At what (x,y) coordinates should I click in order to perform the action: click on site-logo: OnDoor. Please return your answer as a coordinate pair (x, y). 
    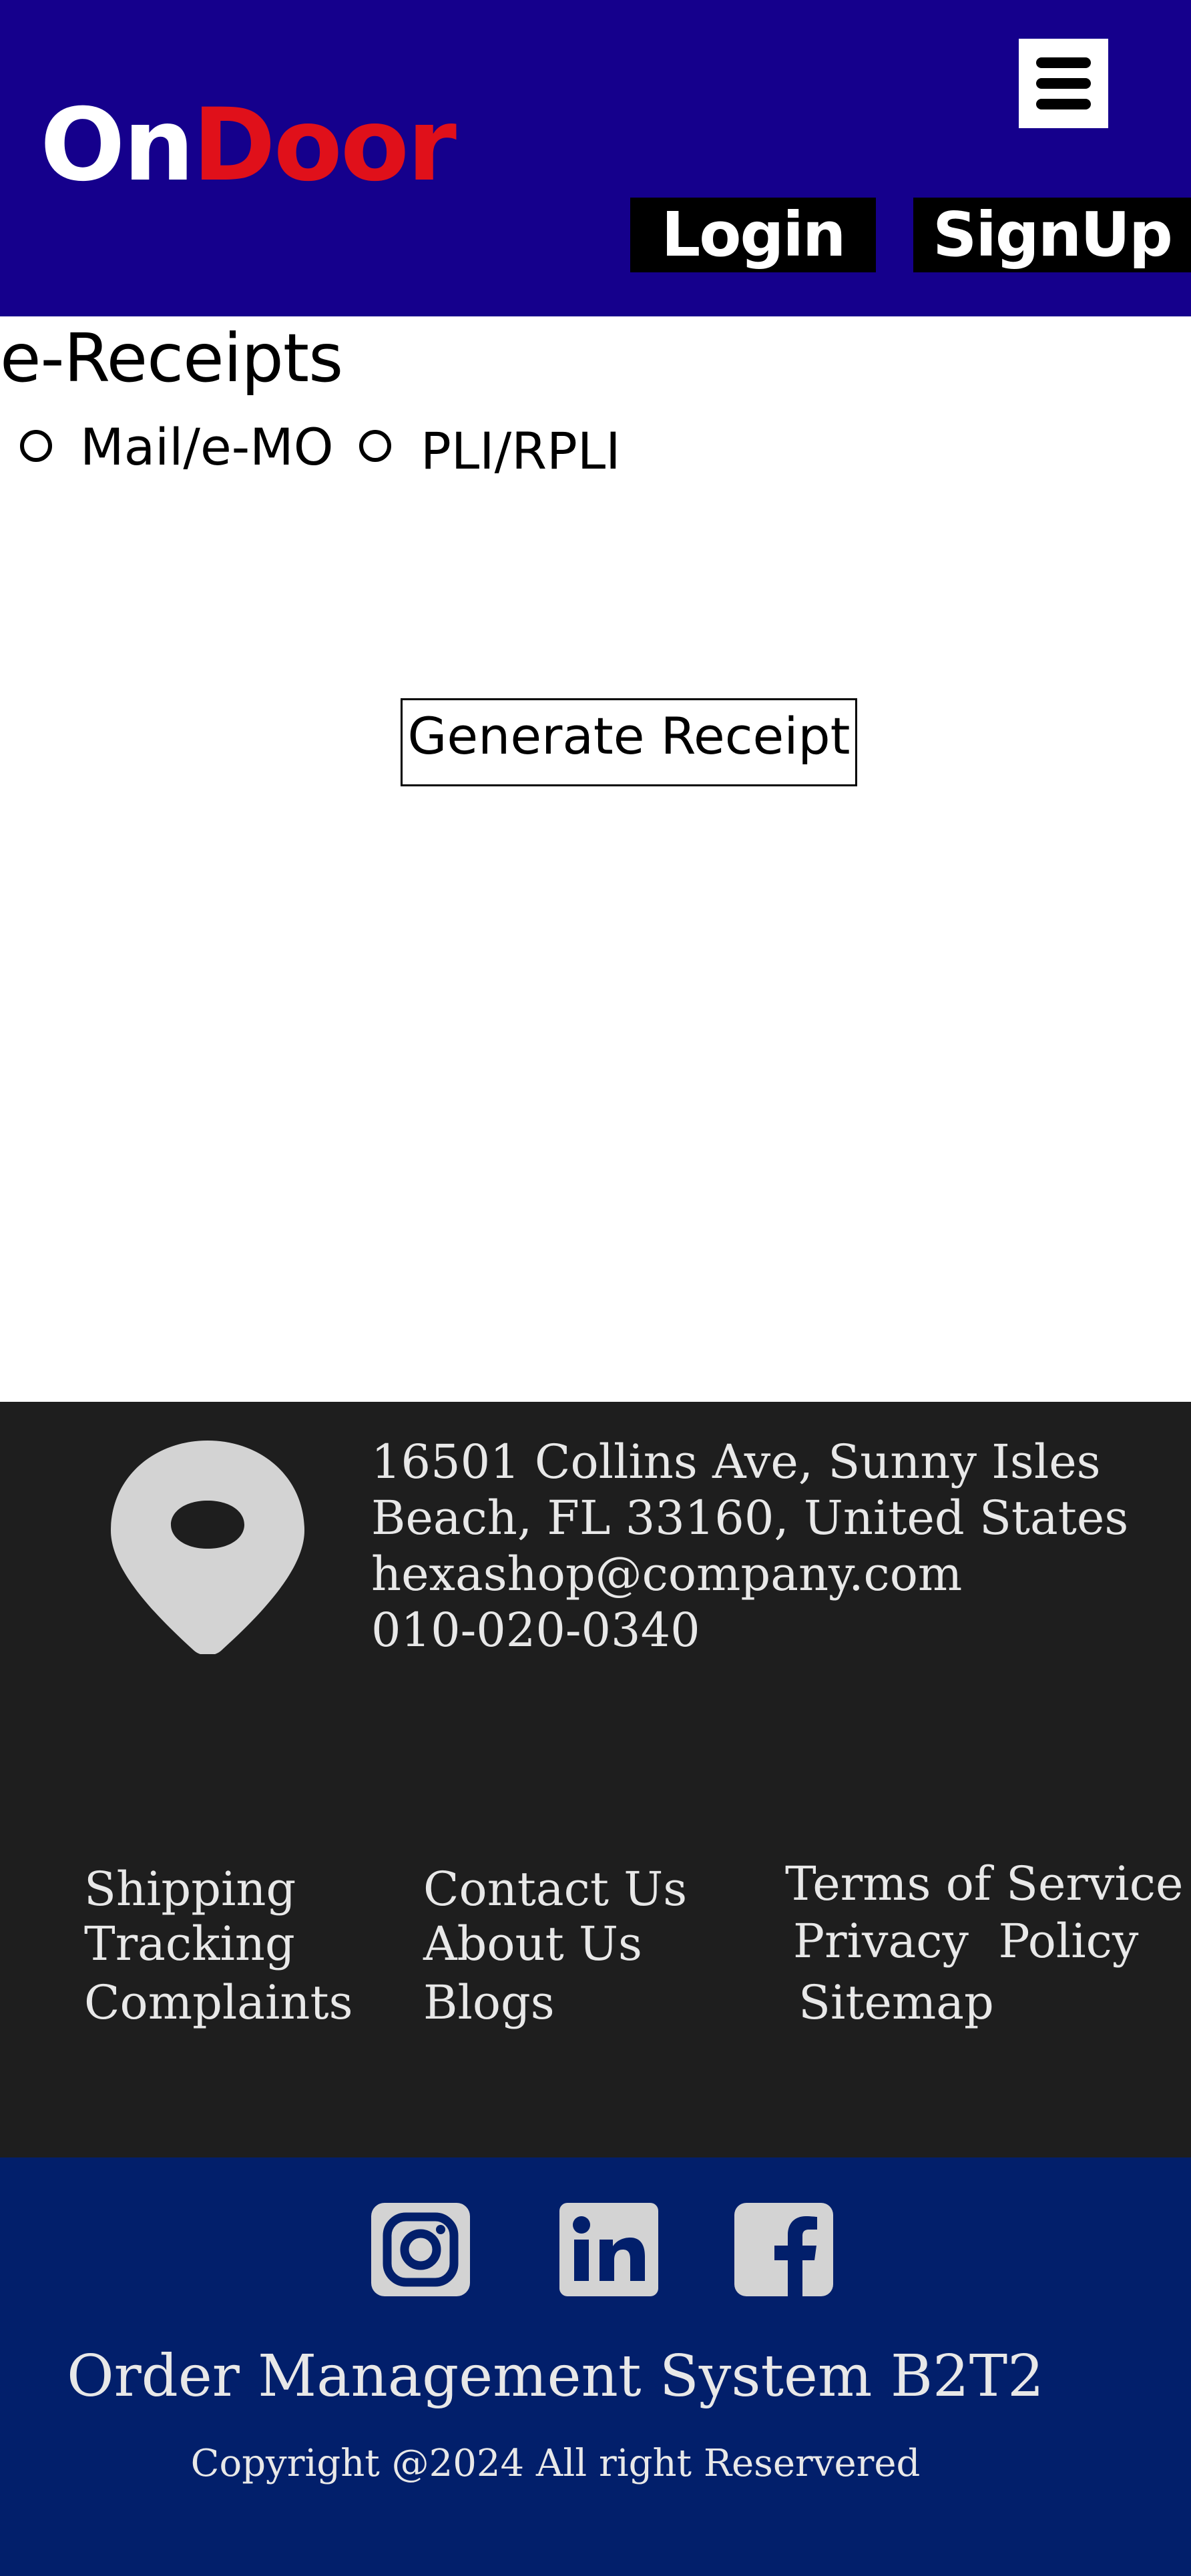
    Looking at the image, I should click on (248, 145).